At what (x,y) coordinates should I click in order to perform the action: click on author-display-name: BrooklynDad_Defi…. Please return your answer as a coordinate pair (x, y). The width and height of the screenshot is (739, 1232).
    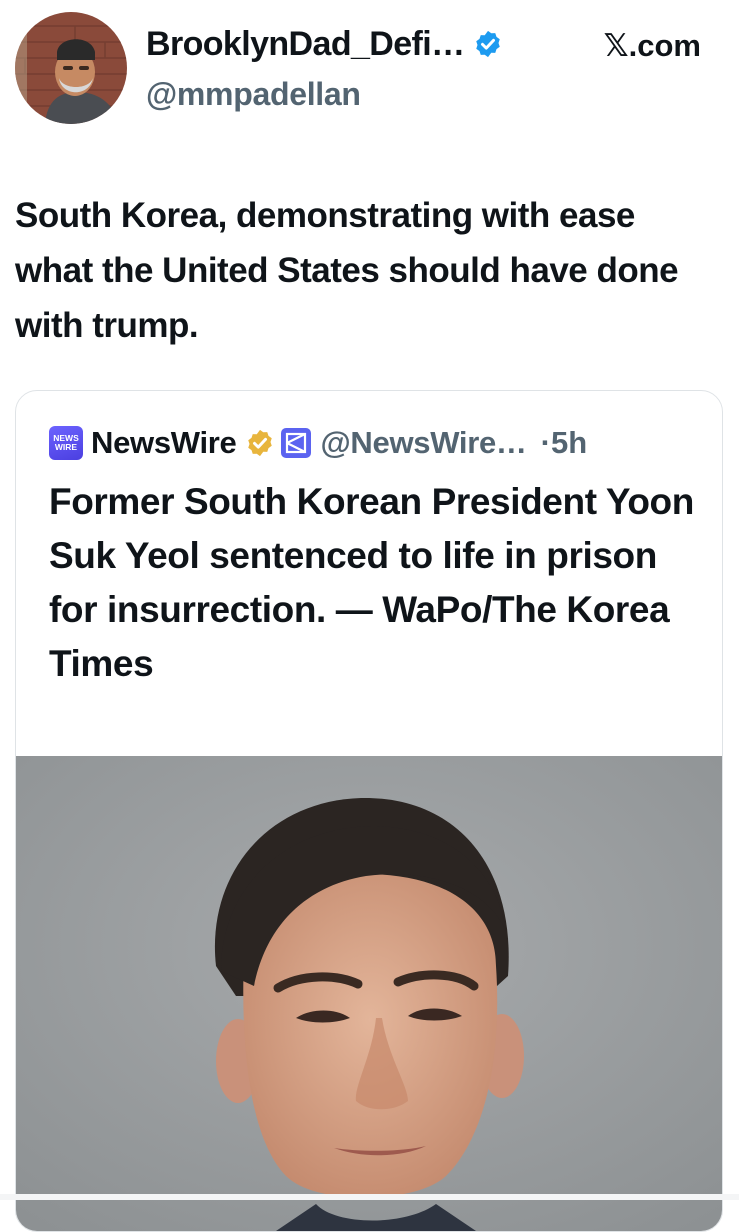
    Looking at the image, I should click on (324, 44).